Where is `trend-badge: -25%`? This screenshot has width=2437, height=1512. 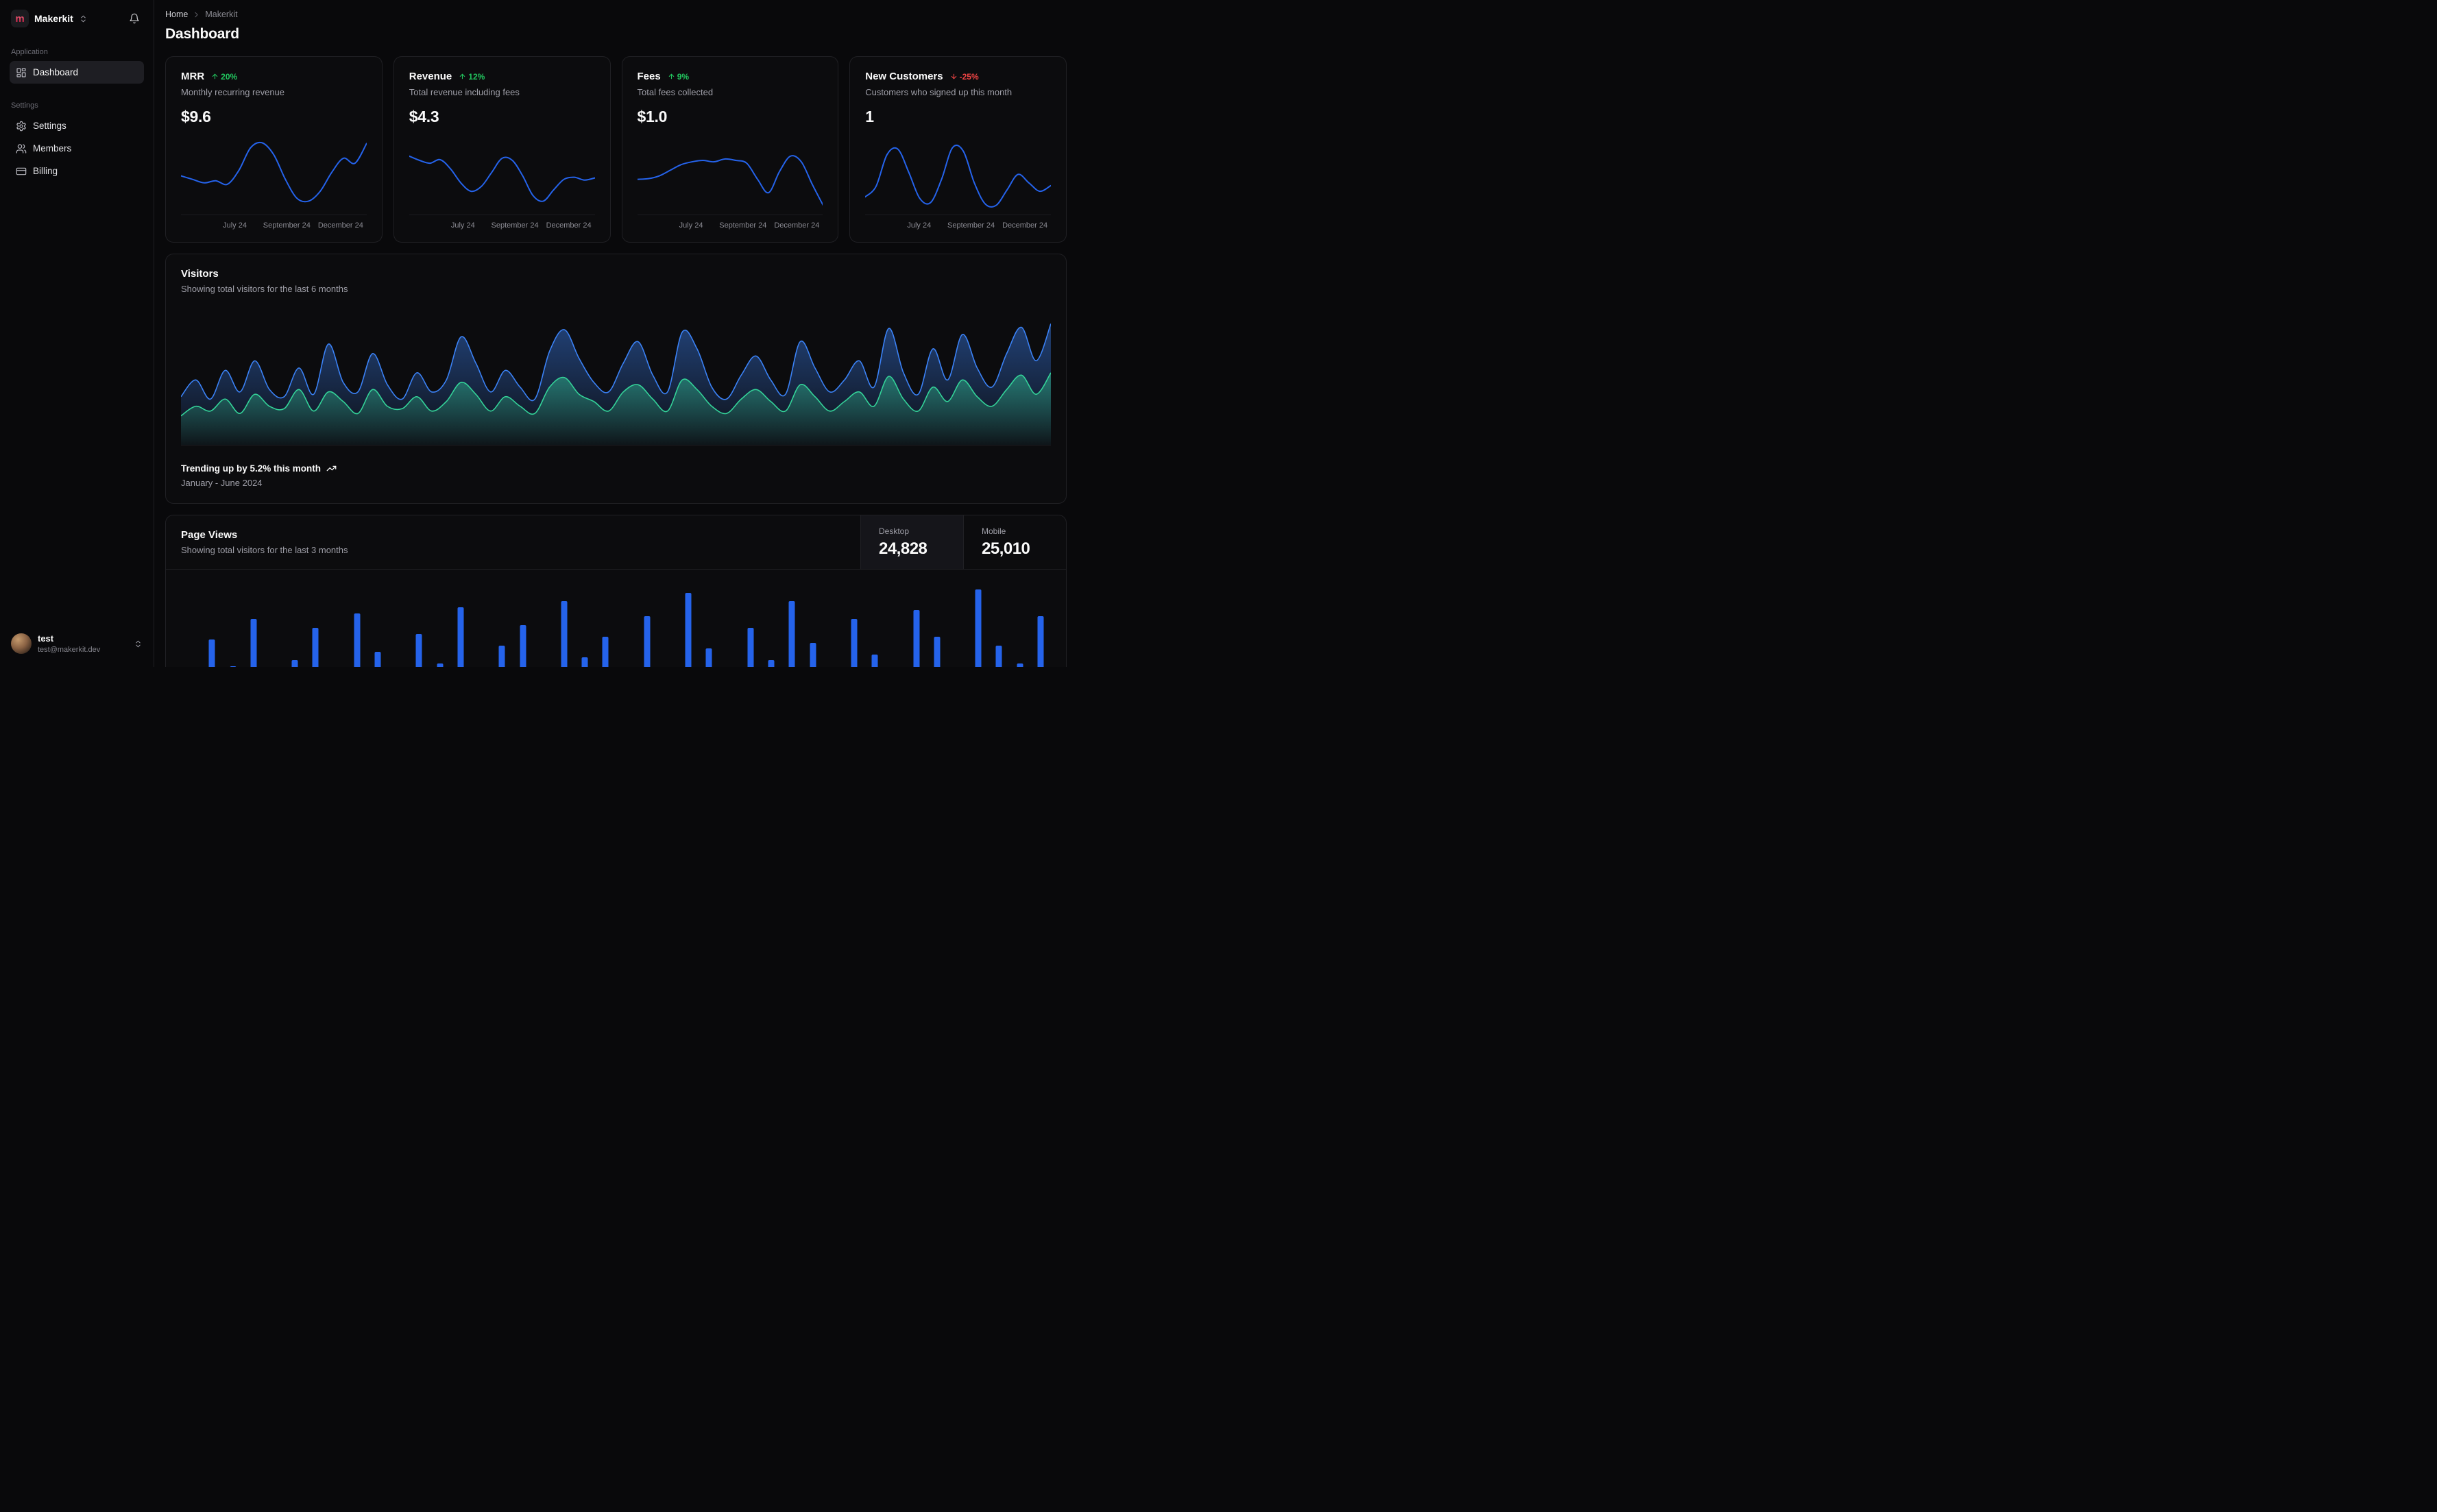 trend-badge: -25% is located at coordinates (964, 77).